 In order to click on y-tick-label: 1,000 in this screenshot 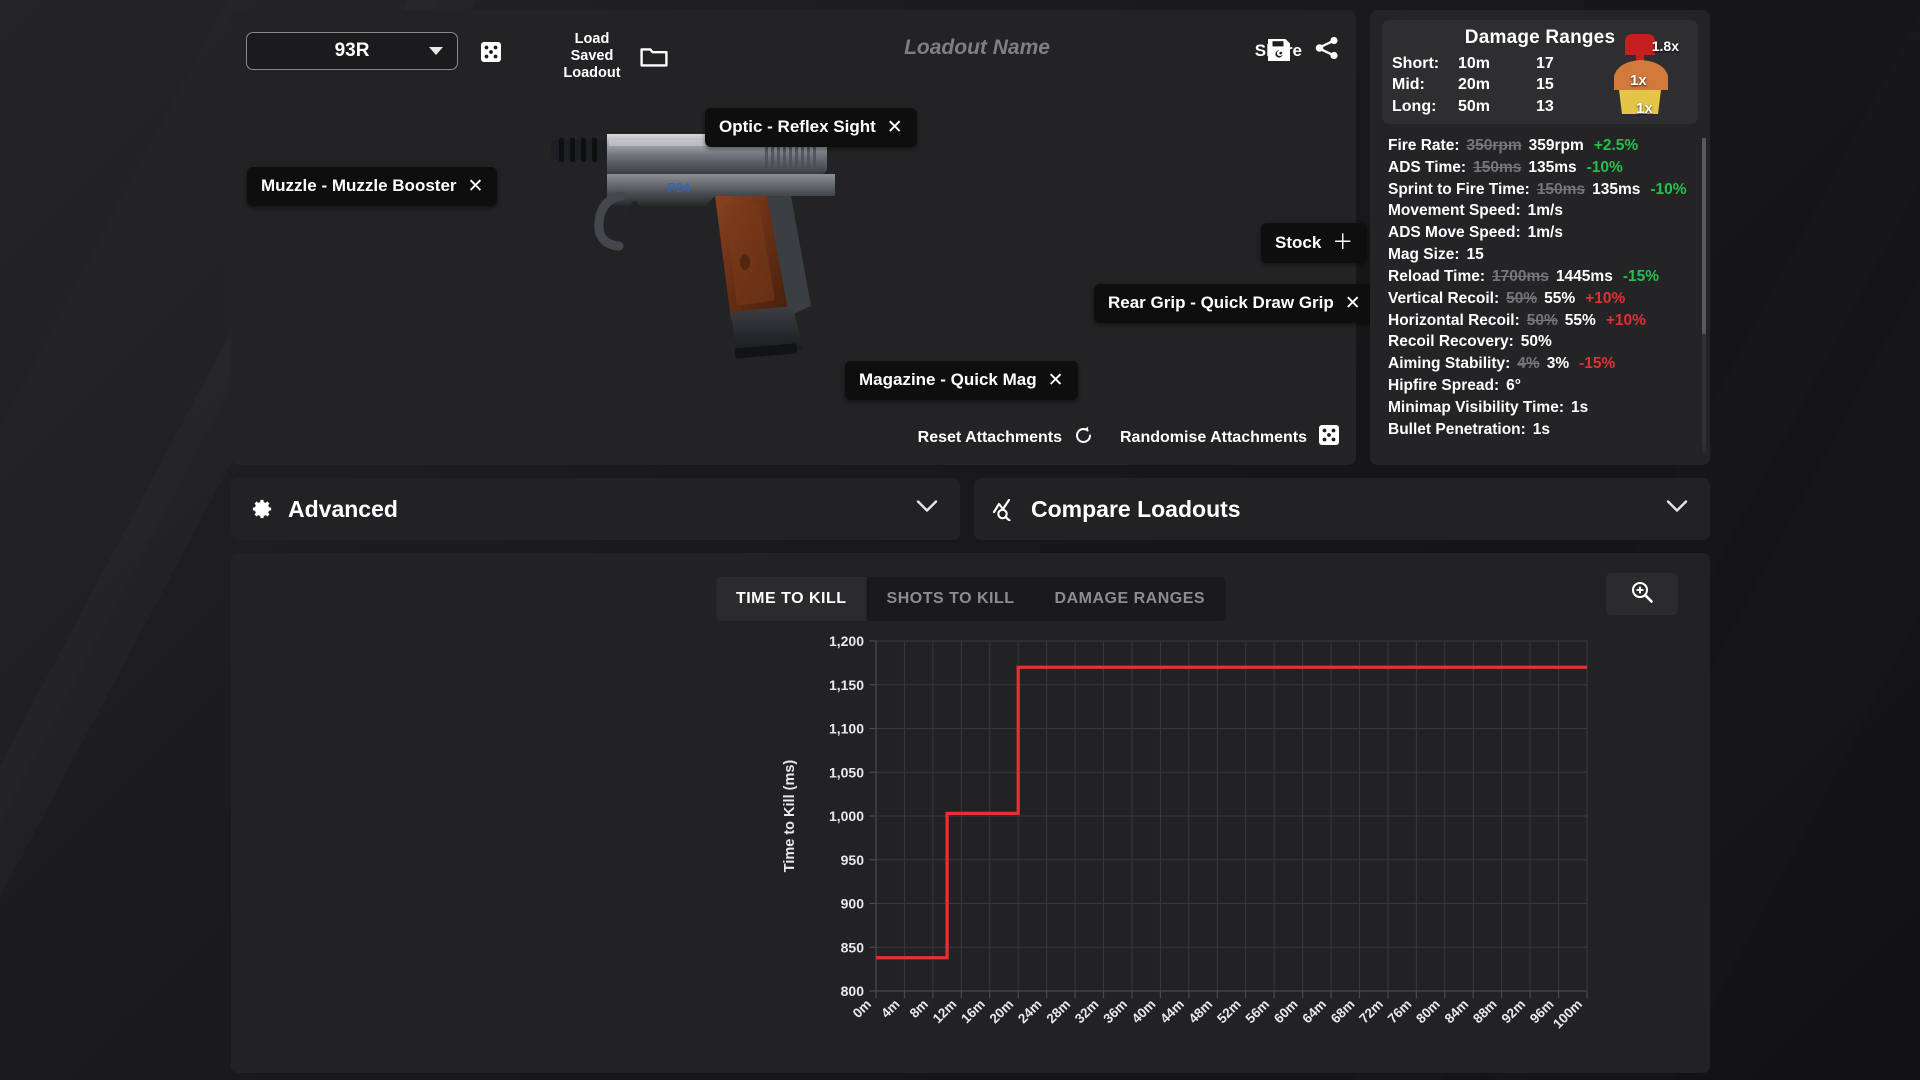, I will do `click(846, 816)`.